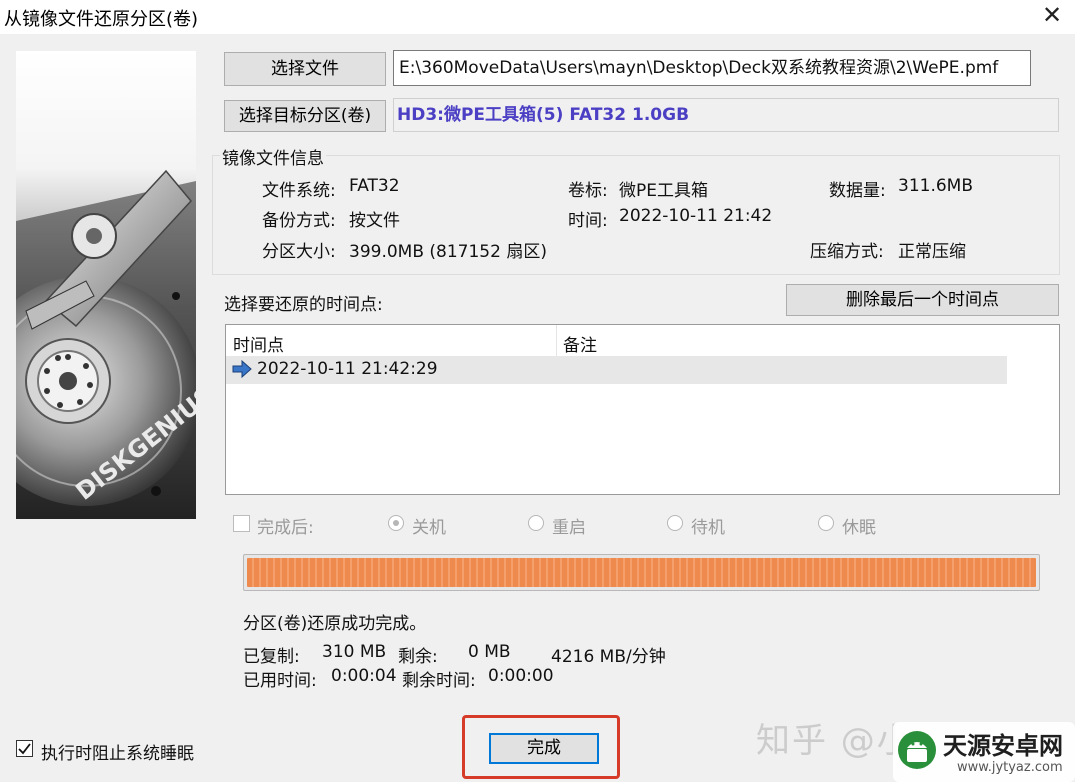 Image resolution: width=1075 pixels, height=782 pixels. Describe the element at coordinates (834, 741) in the screenshot. I see `zhihu-watermark: 知乎 @小` at that location.